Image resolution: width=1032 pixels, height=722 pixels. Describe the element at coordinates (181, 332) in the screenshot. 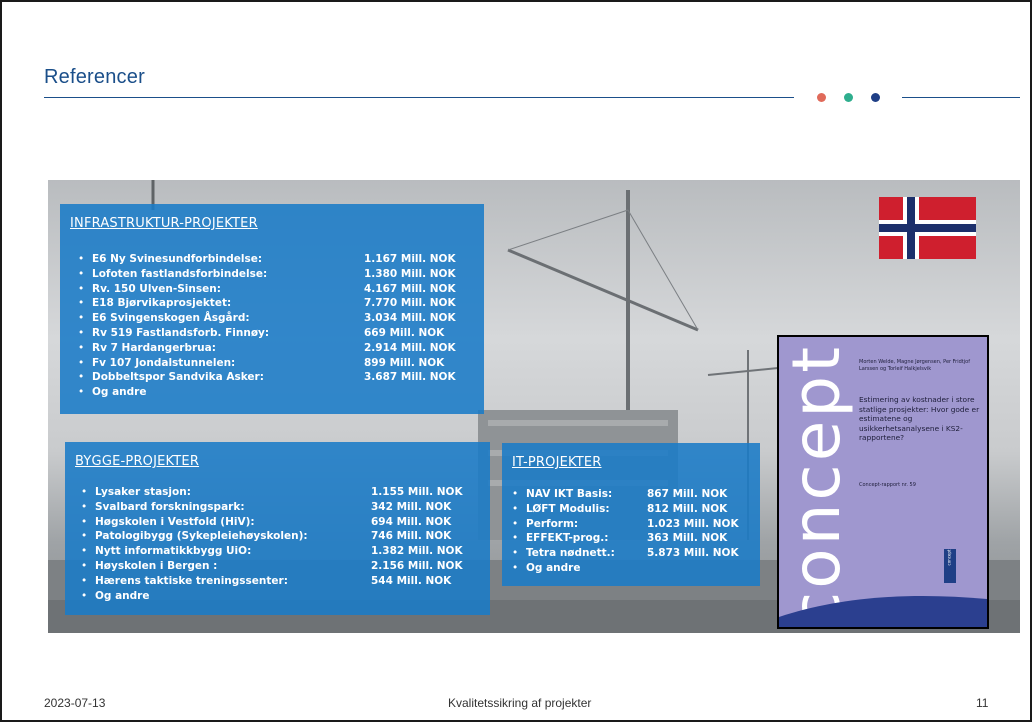

I see `item-label: Rv 519 Fastlandsforb. Finnøy:` at that location.